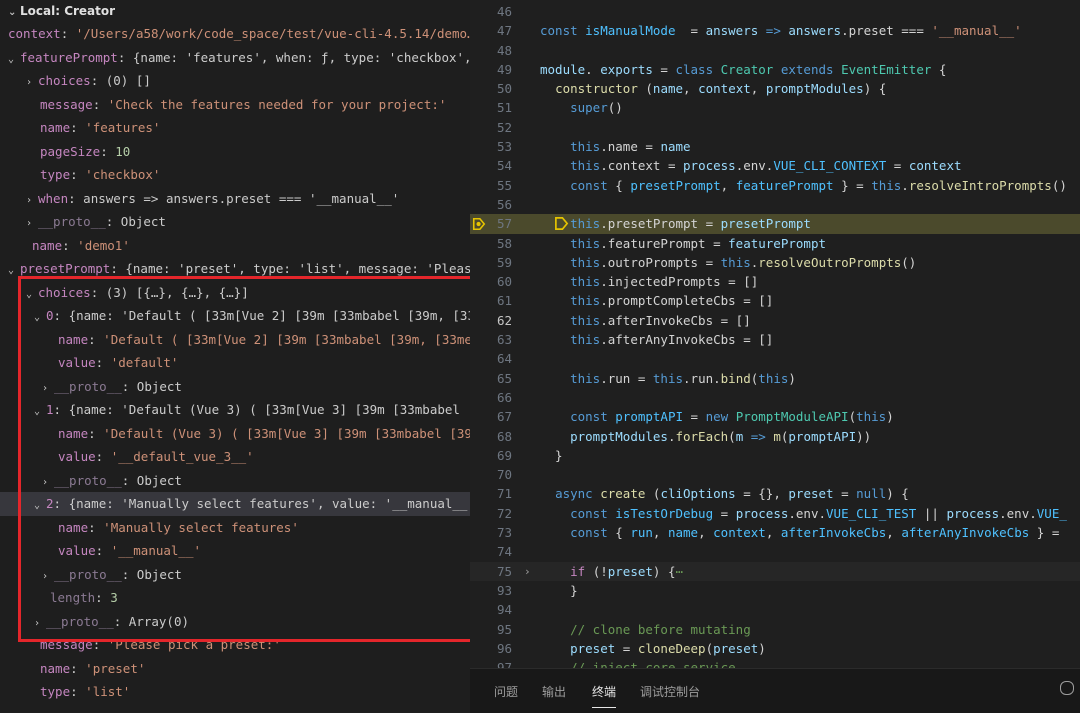  What do you see at coordinates (50, 409) in the screenshot?
I see `variable-key: 1` at bounding box center [50, 409].